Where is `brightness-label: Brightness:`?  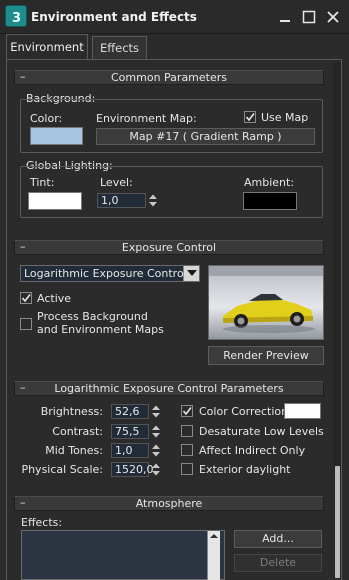 brightness-label: Brightness: is located at coordinates (71, 411).